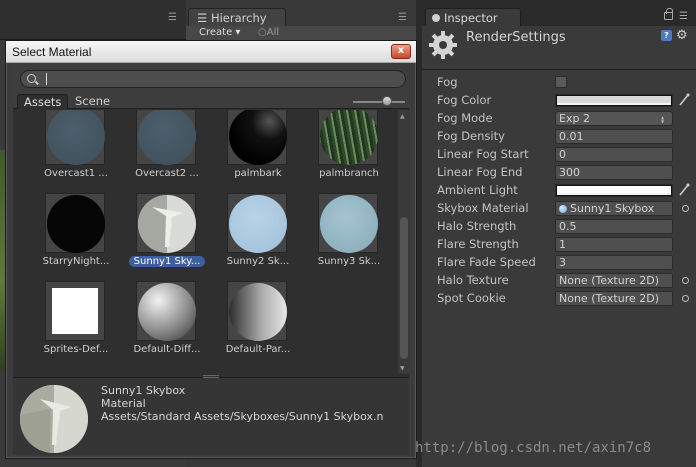  Describe the element at coordinates (561, 82) in the screenshot. I see `fog-checkbox` at that location.